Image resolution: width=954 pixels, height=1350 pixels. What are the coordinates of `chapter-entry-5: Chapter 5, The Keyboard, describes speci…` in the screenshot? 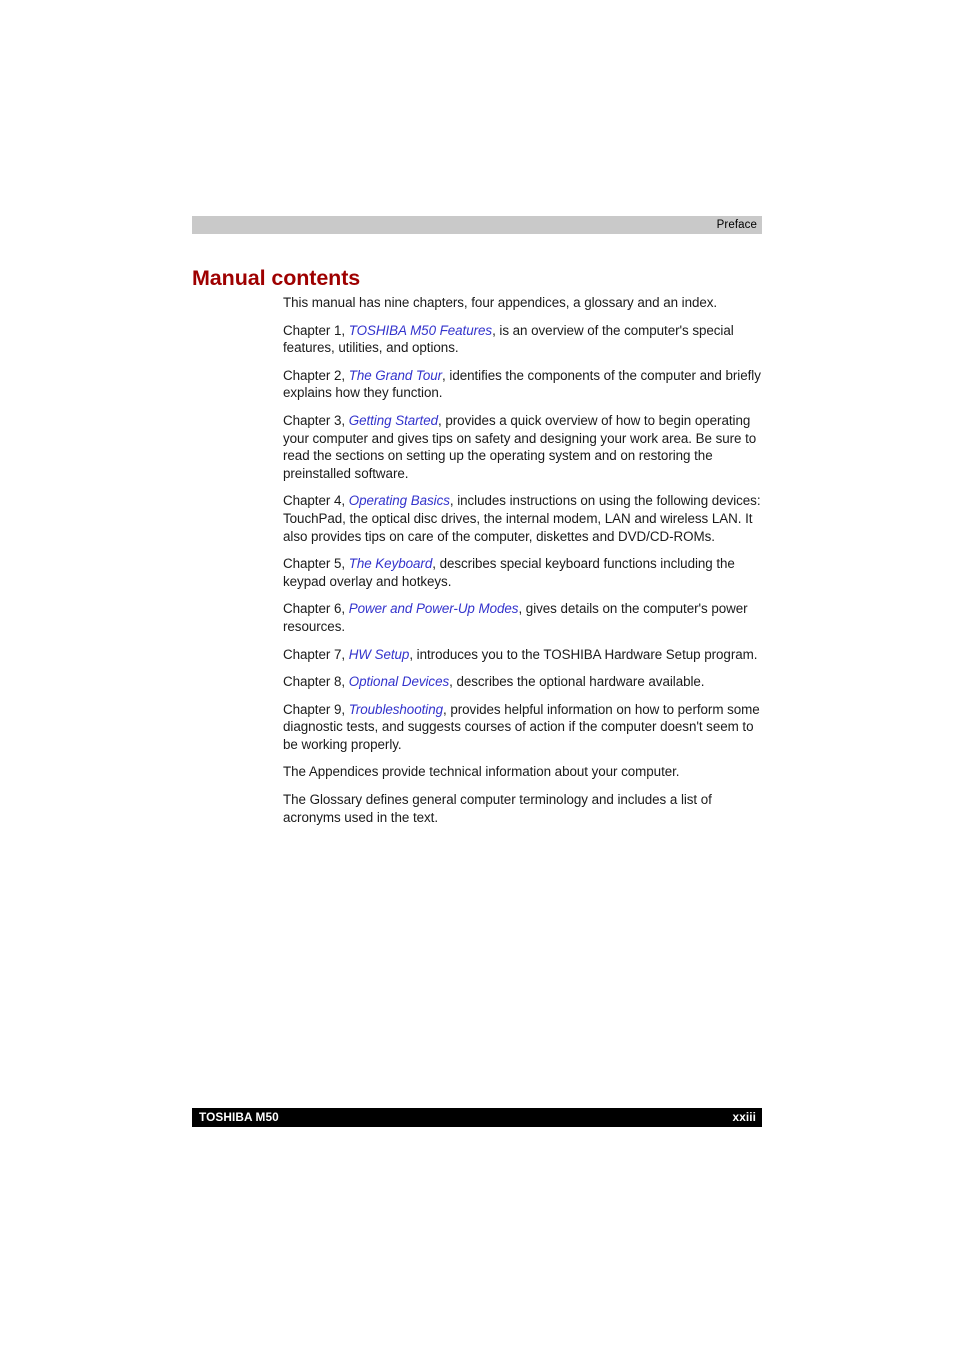 It's located at (522, 572).